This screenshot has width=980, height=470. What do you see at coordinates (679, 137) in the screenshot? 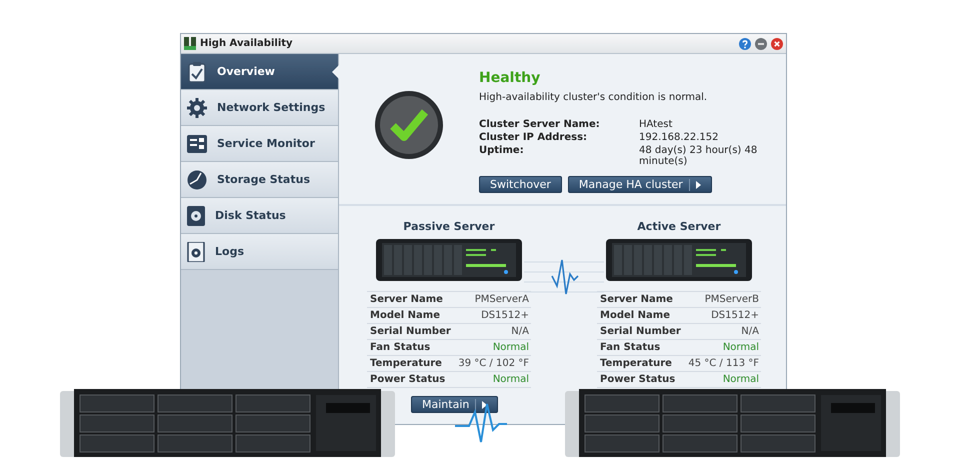
I see `field-value: 192.168.22.152` at bounding box center [679, 137].